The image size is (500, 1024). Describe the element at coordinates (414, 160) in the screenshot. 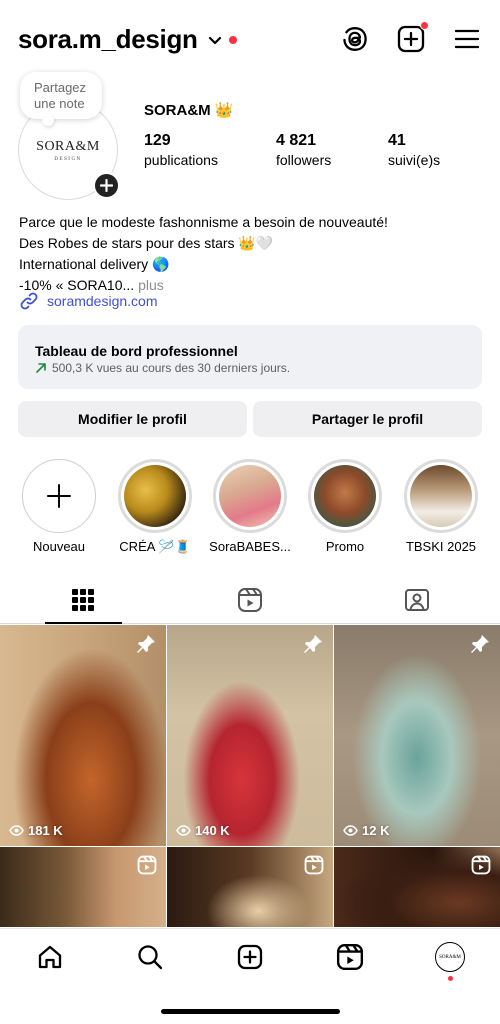

I see `stat-label: suivi(e)s` at that location.